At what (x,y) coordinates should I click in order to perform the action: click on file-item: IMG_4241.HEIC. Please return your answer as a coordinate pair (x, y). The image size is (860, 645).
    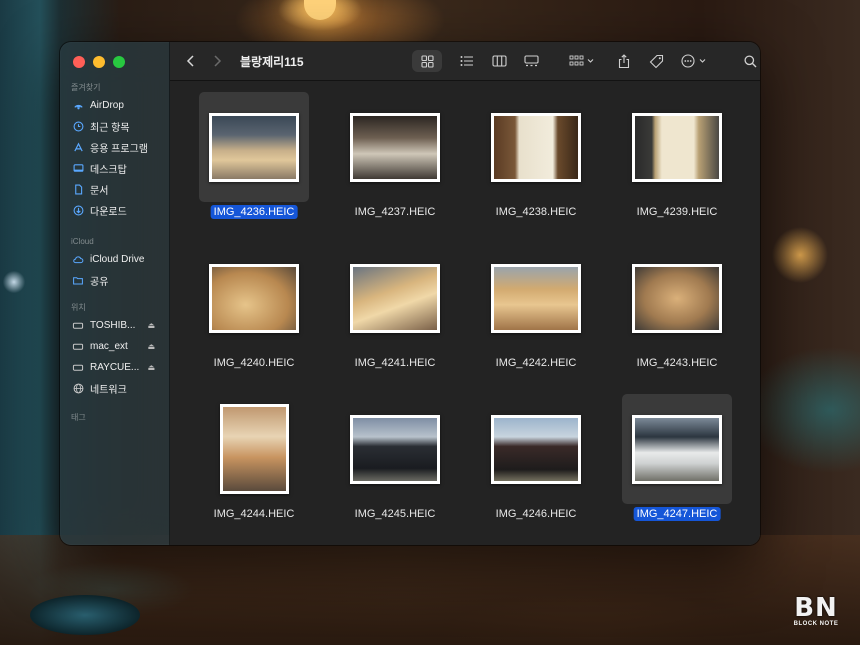
    Looking at the image, I should click on (395, 302).